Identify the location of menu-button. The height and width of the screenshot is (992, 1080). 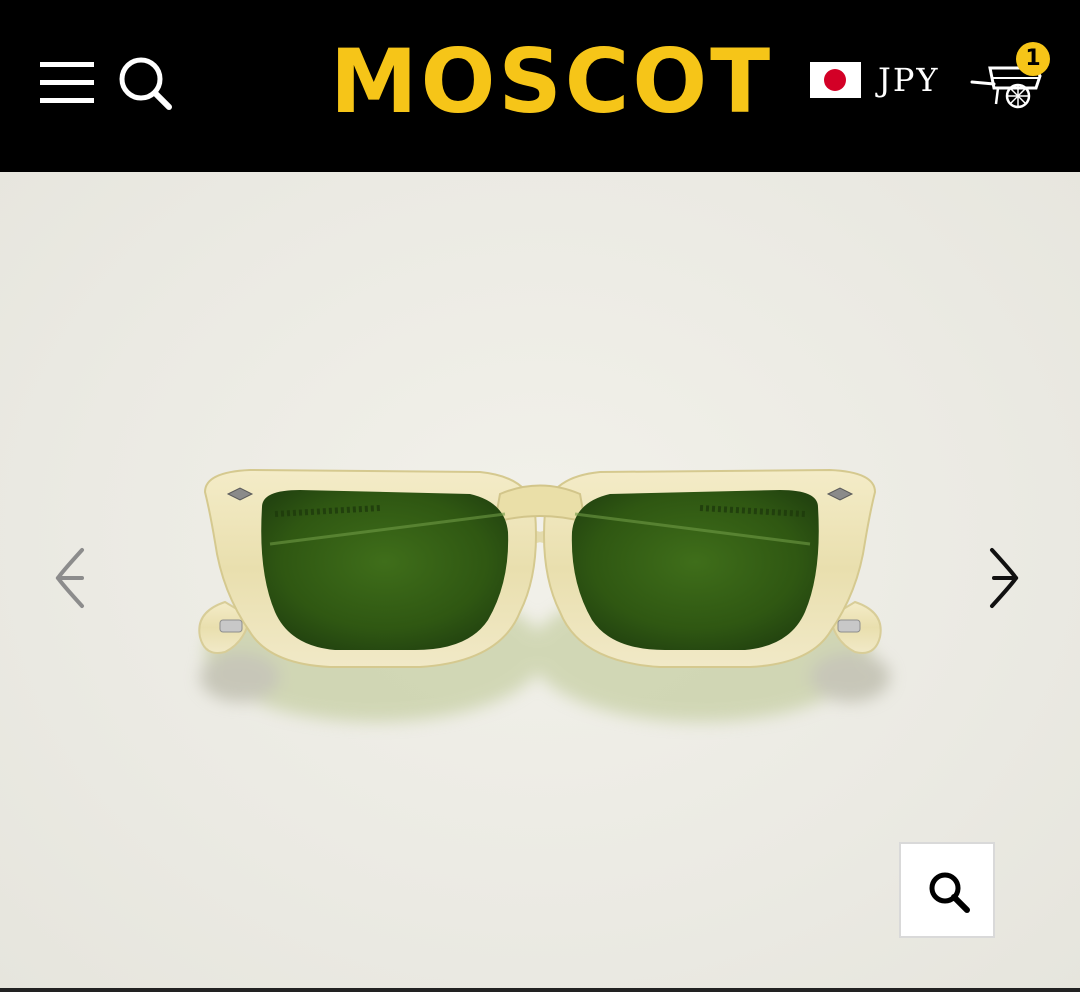
(68, 82).